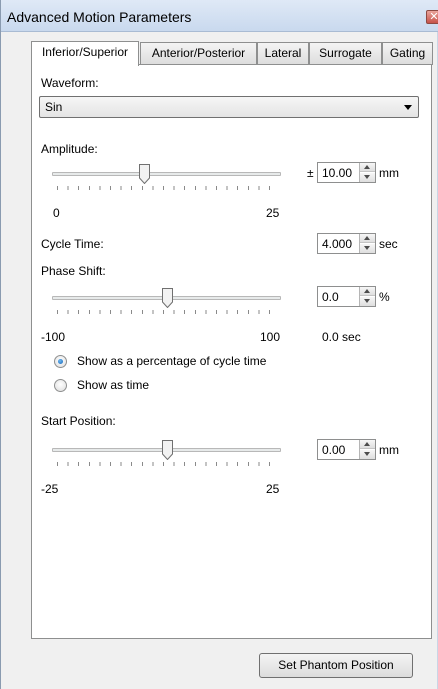 Image resolution: width=438 pixels, height=689 pixels. Describe the element at coordinates (337, 173) in the screenshot. I see `amplitude-value: 10.00` at that location.